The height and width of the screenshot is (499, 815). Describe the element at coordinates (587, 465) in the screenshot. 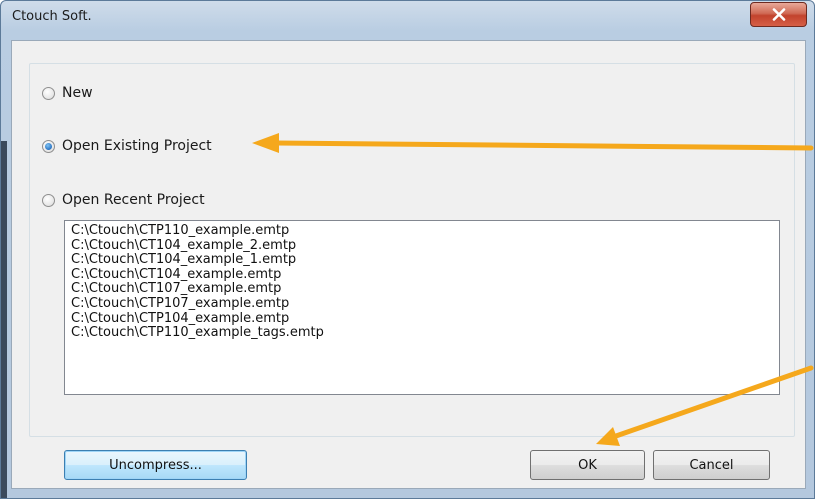

I see `ok-button: OK` at that location.